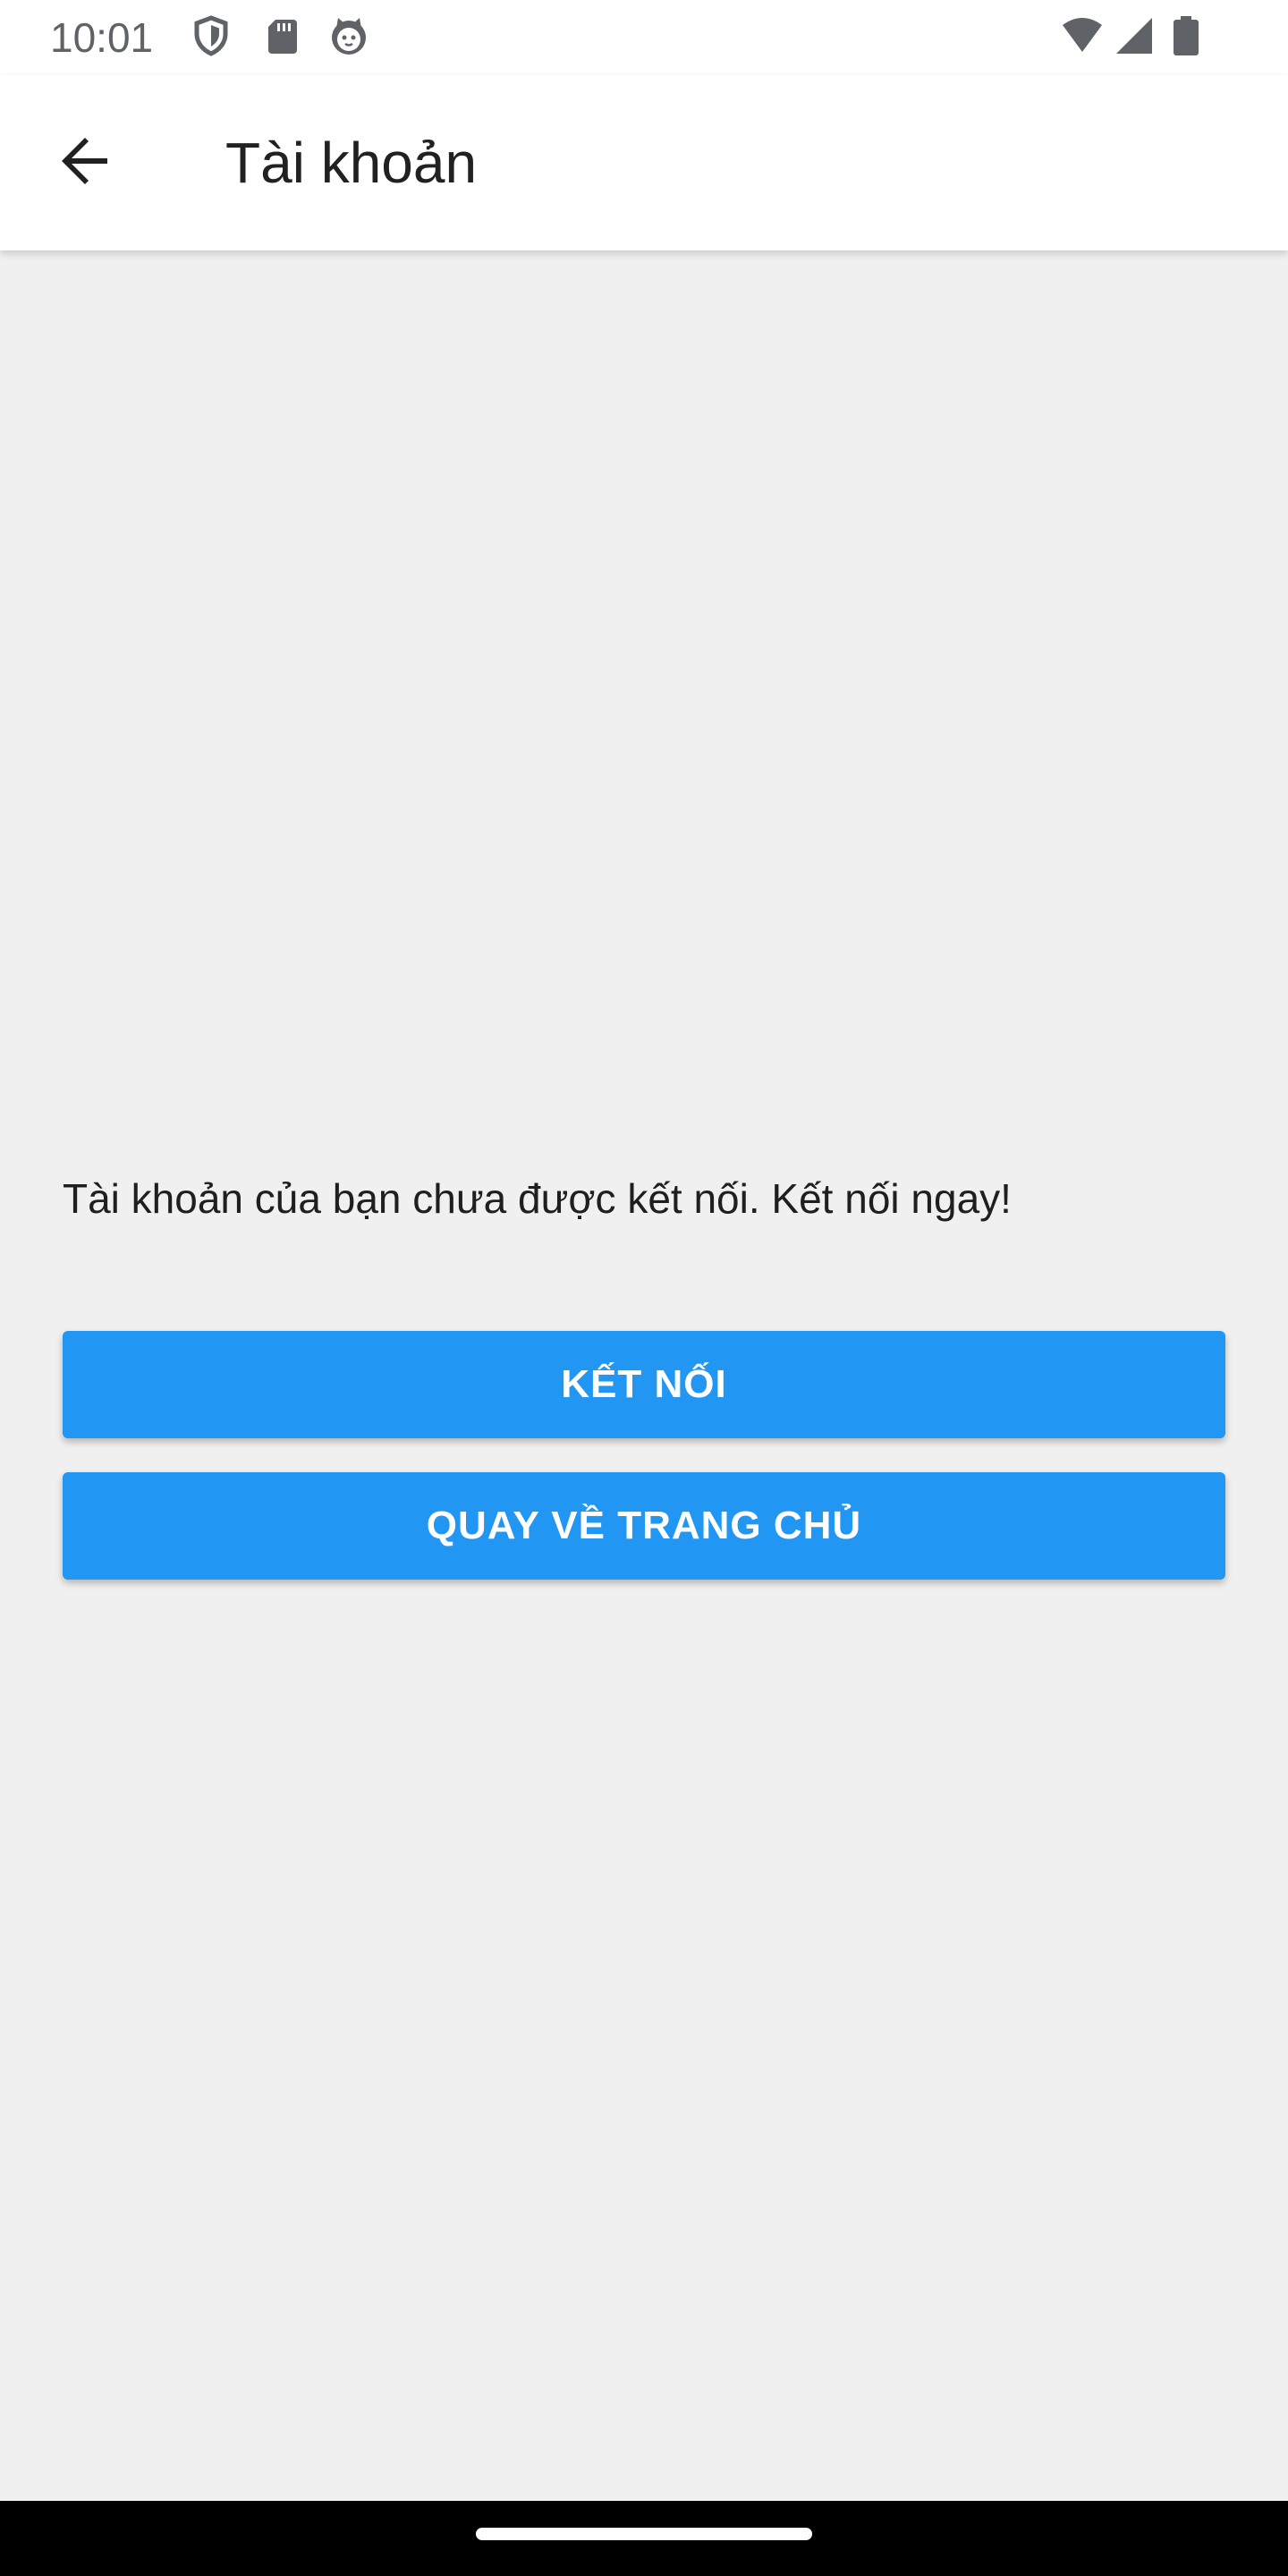 This screenshot has height=2576, width=1288. What do you see at coordinates (644, 2534) in the screenshot?
I see `home-gesture-handle` at bounding box center [644, 2534].